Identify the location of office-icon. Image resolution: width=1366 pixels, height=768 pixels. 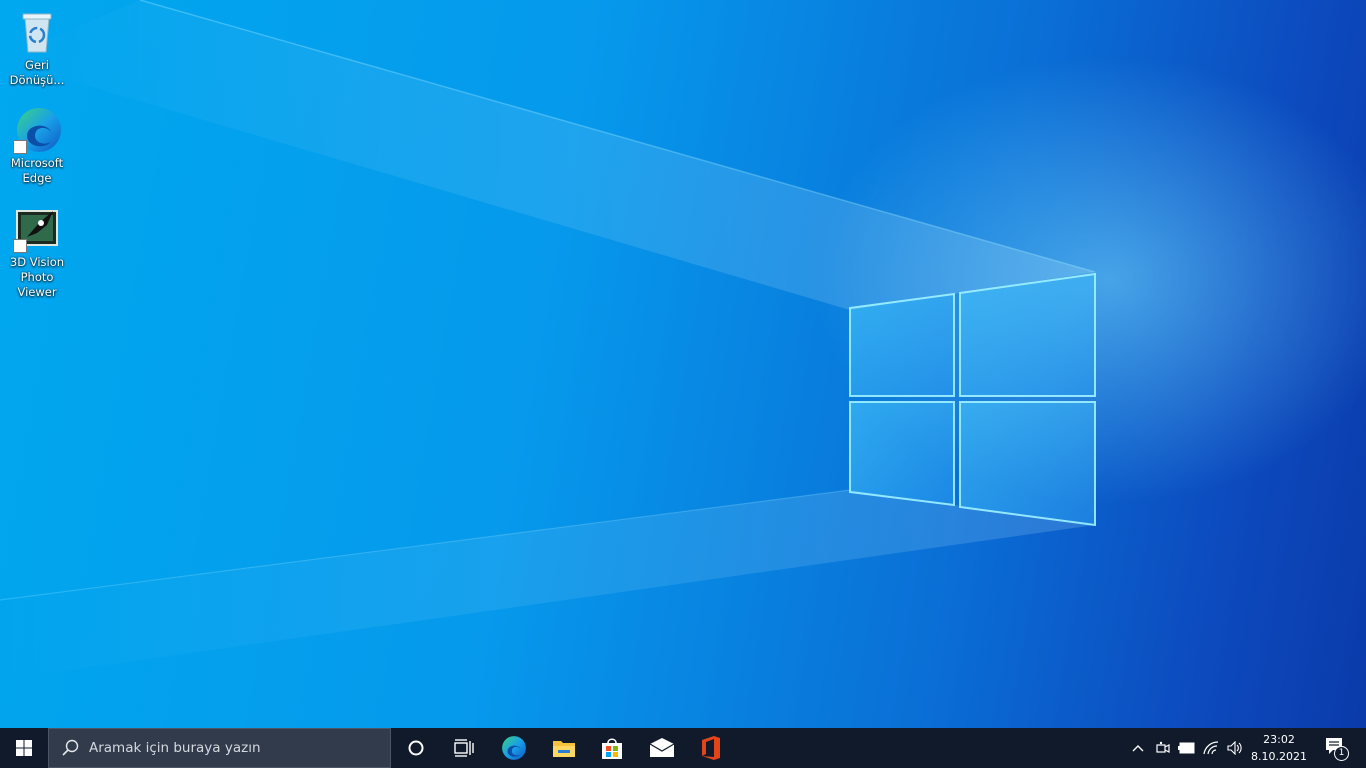
(711, 748).